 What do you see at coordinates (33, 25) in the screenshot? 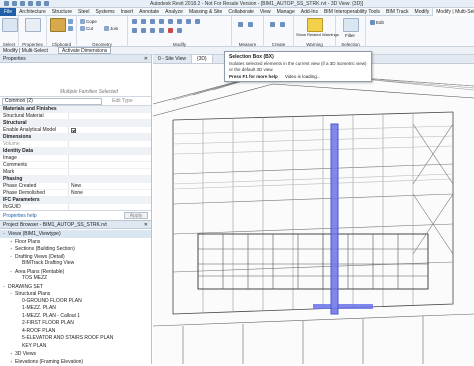
I see `properties-icon` at bounding box center [33, 25].